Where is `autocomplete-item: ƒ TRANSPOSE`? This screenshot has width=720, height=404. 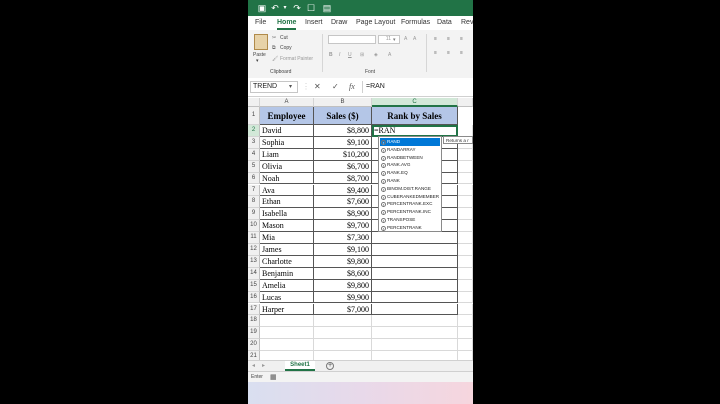
autocomplete-item: ƒ TRANSPOSE is located at coordinates (410, 220).